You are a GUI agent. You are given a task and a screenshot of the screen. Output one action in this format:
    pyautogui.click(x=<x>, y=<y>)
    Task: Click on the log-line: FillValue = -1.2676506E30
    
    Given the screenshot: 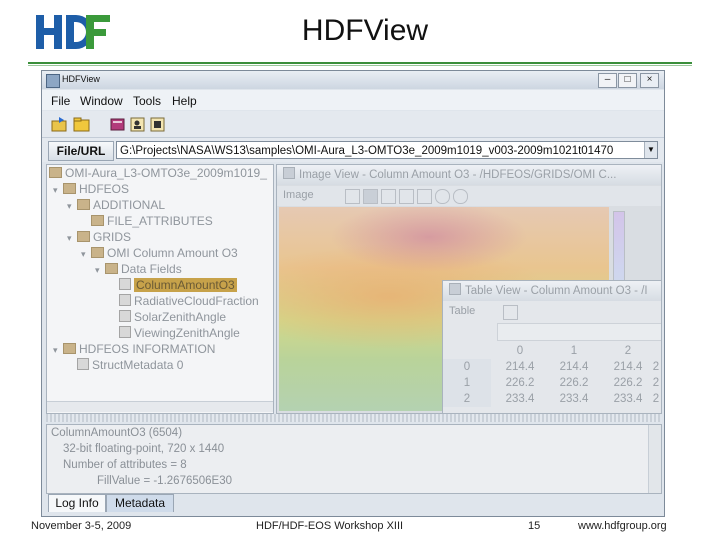 What is the action you would take?
    pyautogui.click(x=165, y=481)
    